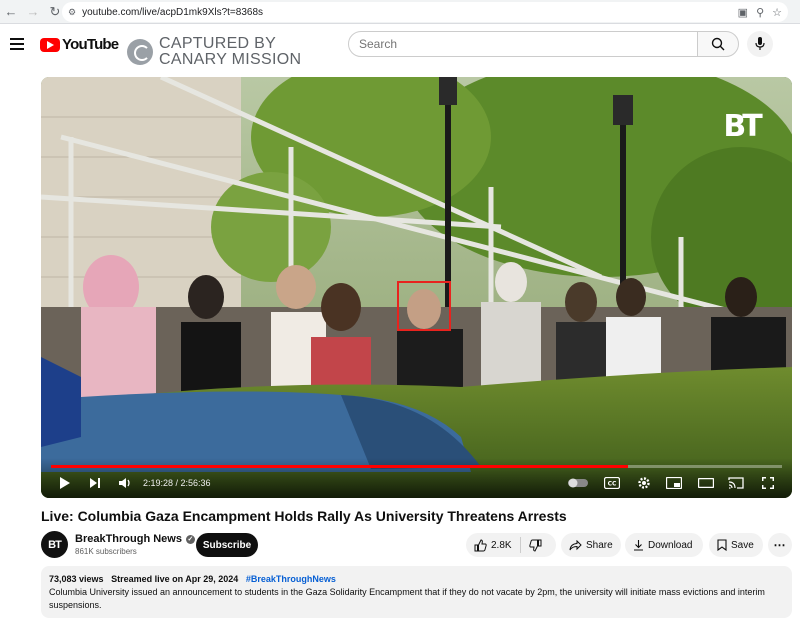 This screenshot has width=800, height=621. I want to click on fullscreen-icon, so click(768, 483).